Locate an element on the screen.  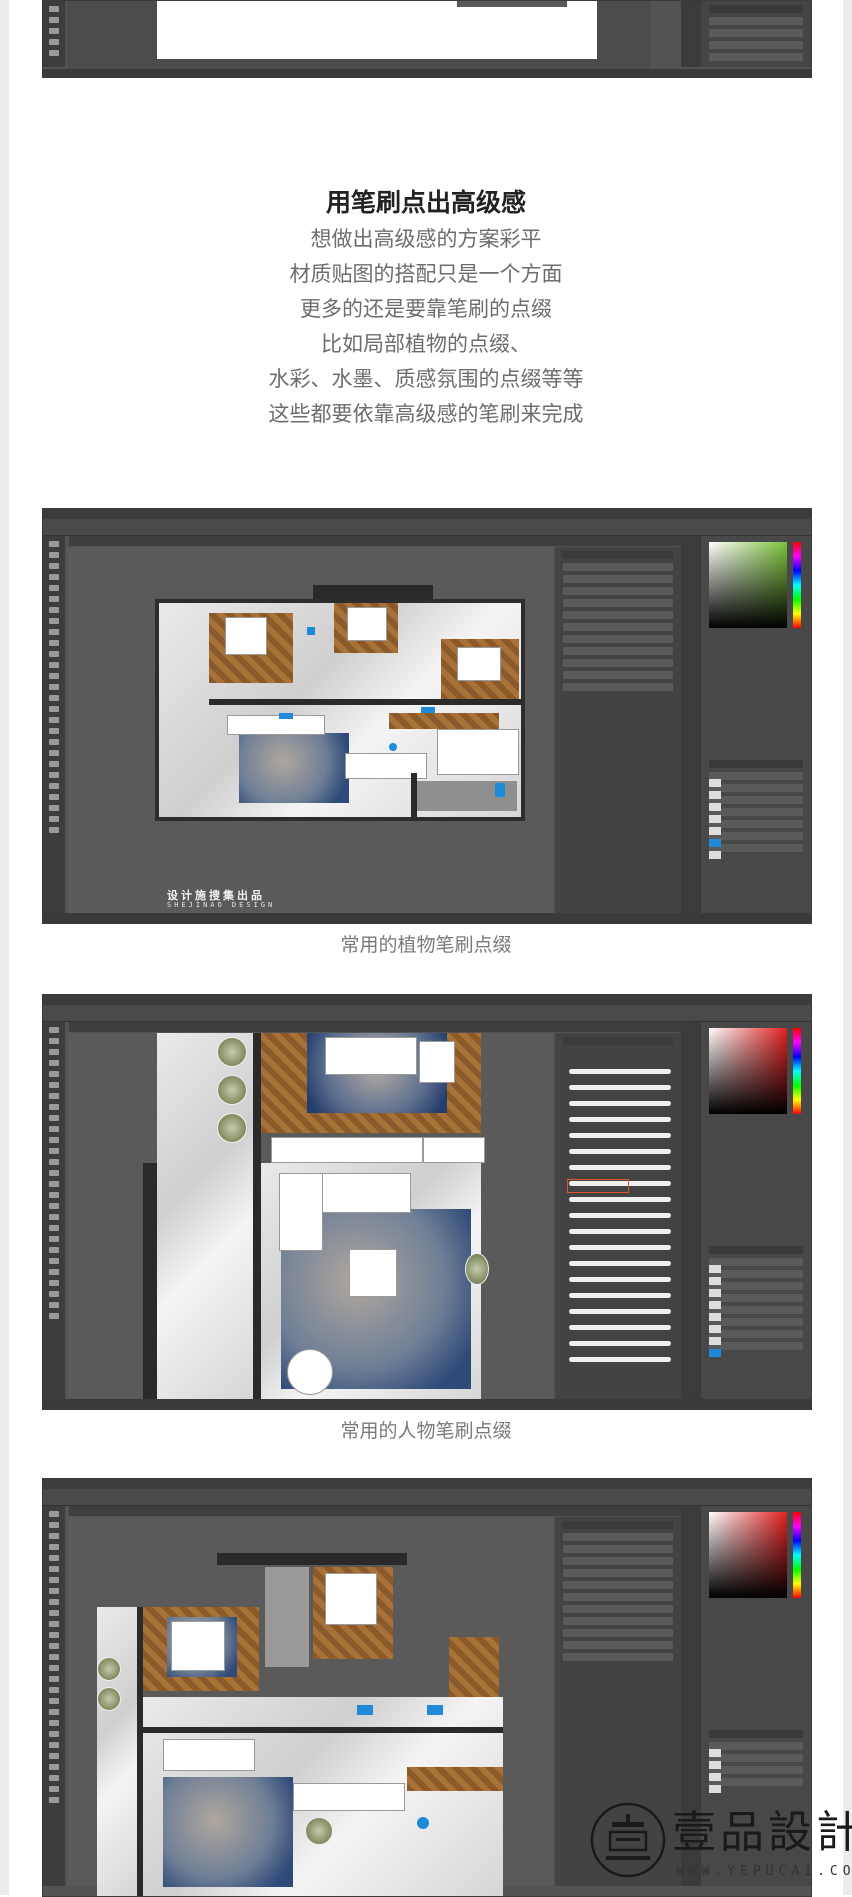
brand-logo: 壹品設計 WWW.YEPUCAI.COM is located at coordinates (720, 1843).